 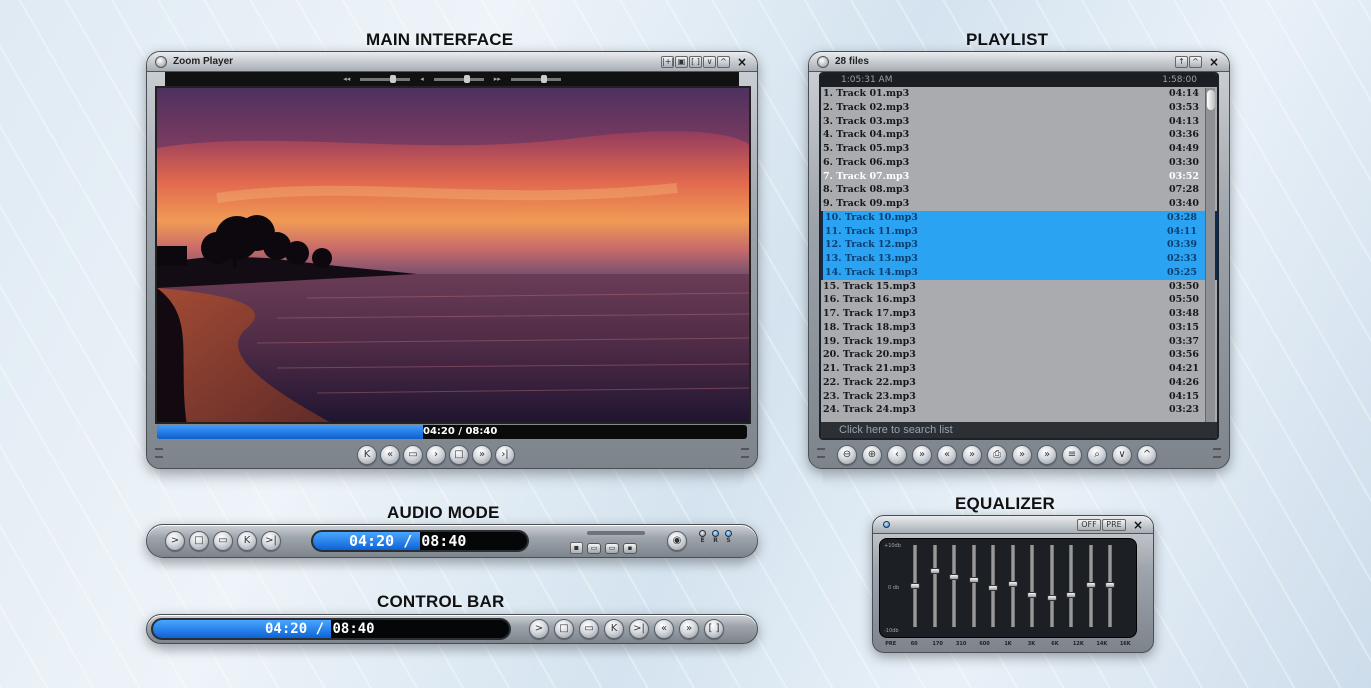 I want to click on fit-window-button: |+|, so click(x=667, y=61).